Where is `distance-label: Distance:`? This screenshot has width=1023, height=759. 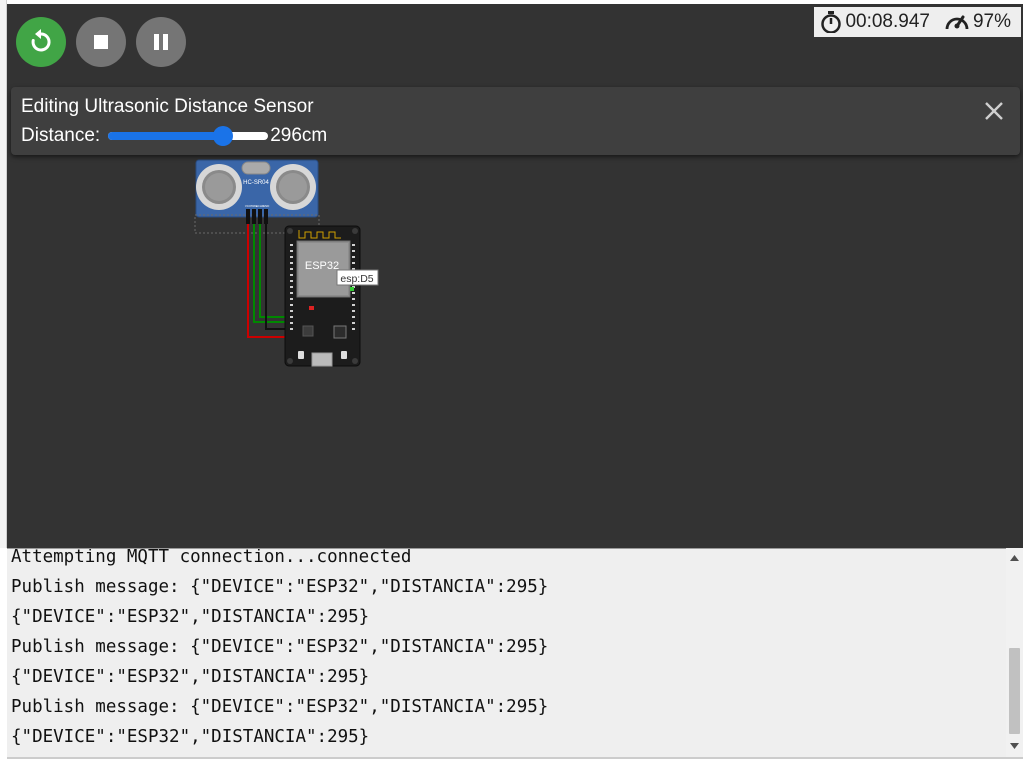 distance-label: Distance: is located at coordinates (61, 135).